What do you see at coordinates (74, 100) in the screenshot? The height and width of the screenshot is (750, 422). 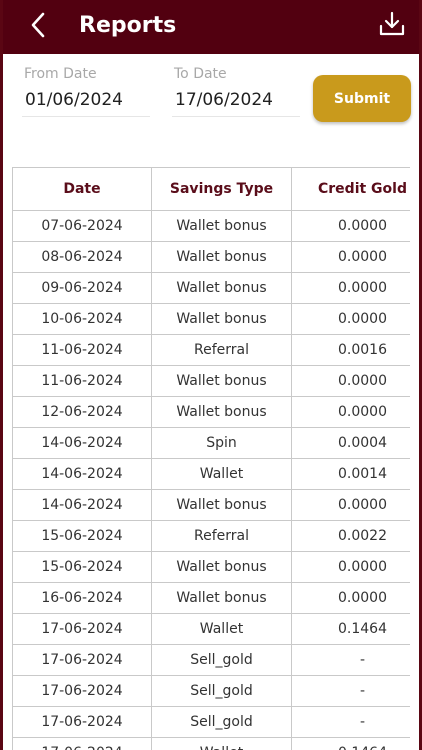 I see `from-date-value: 01/06/2024` at bounding box center [74, 100].